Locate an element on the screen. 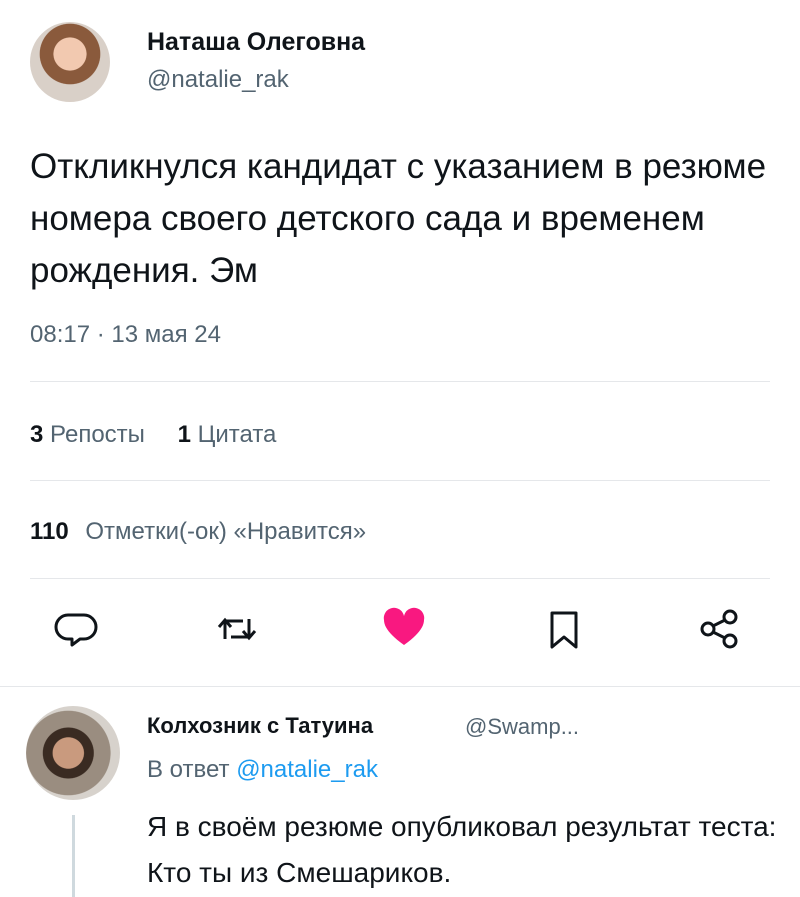 Image resolution: width=800 pixels, height=897 pixels. likes-stat: 110 Отметки(-ок) «Нравится» is located at coordinates (198, 532).